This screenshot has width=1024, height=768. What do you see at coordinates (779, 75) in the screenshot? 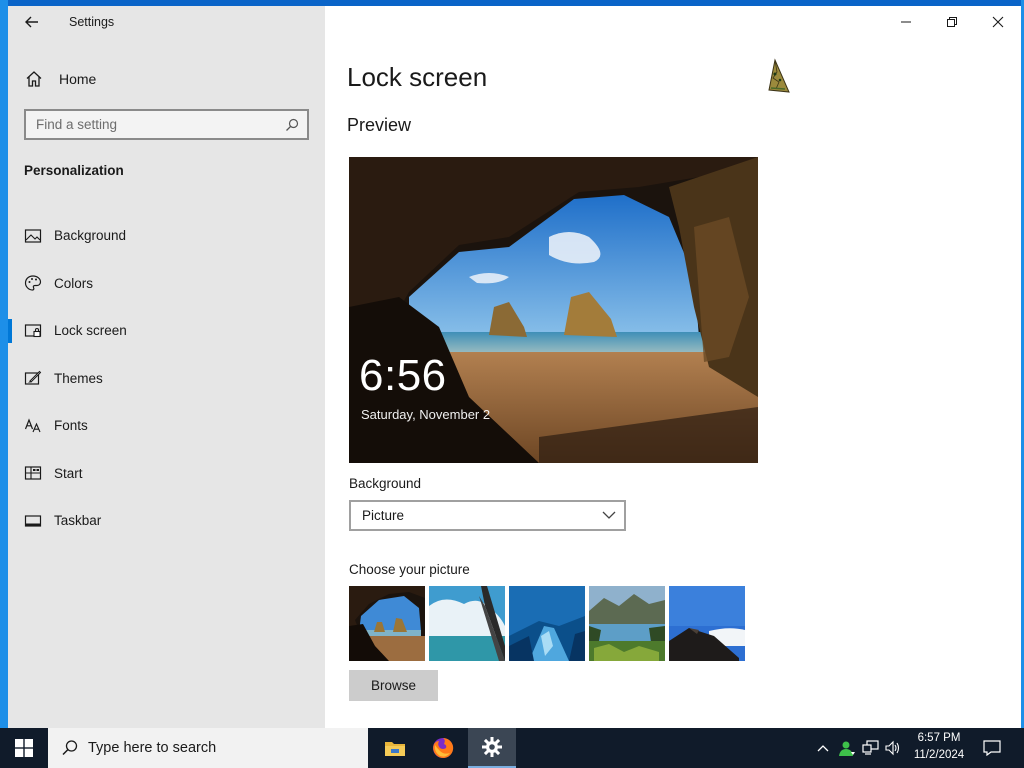
I see `animated-cursor-icon` at bounding box center [779, 75].